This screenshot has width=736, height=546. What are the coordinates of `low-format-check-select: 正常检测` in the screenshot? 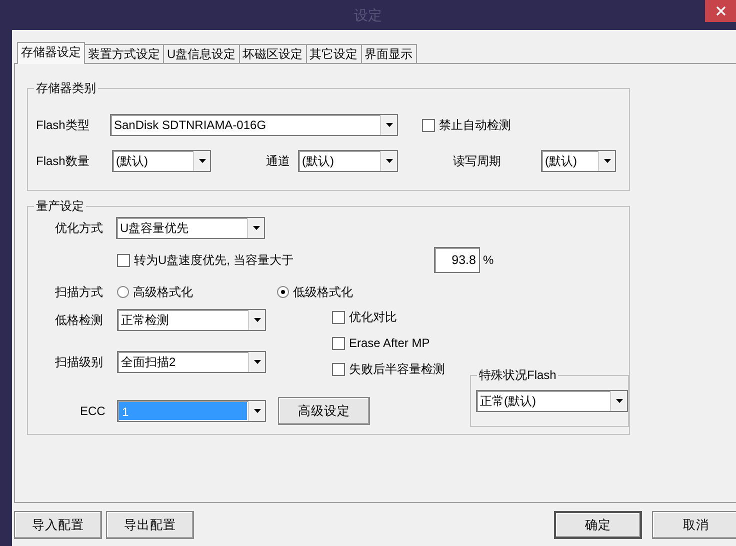 It's located at (191, 320).